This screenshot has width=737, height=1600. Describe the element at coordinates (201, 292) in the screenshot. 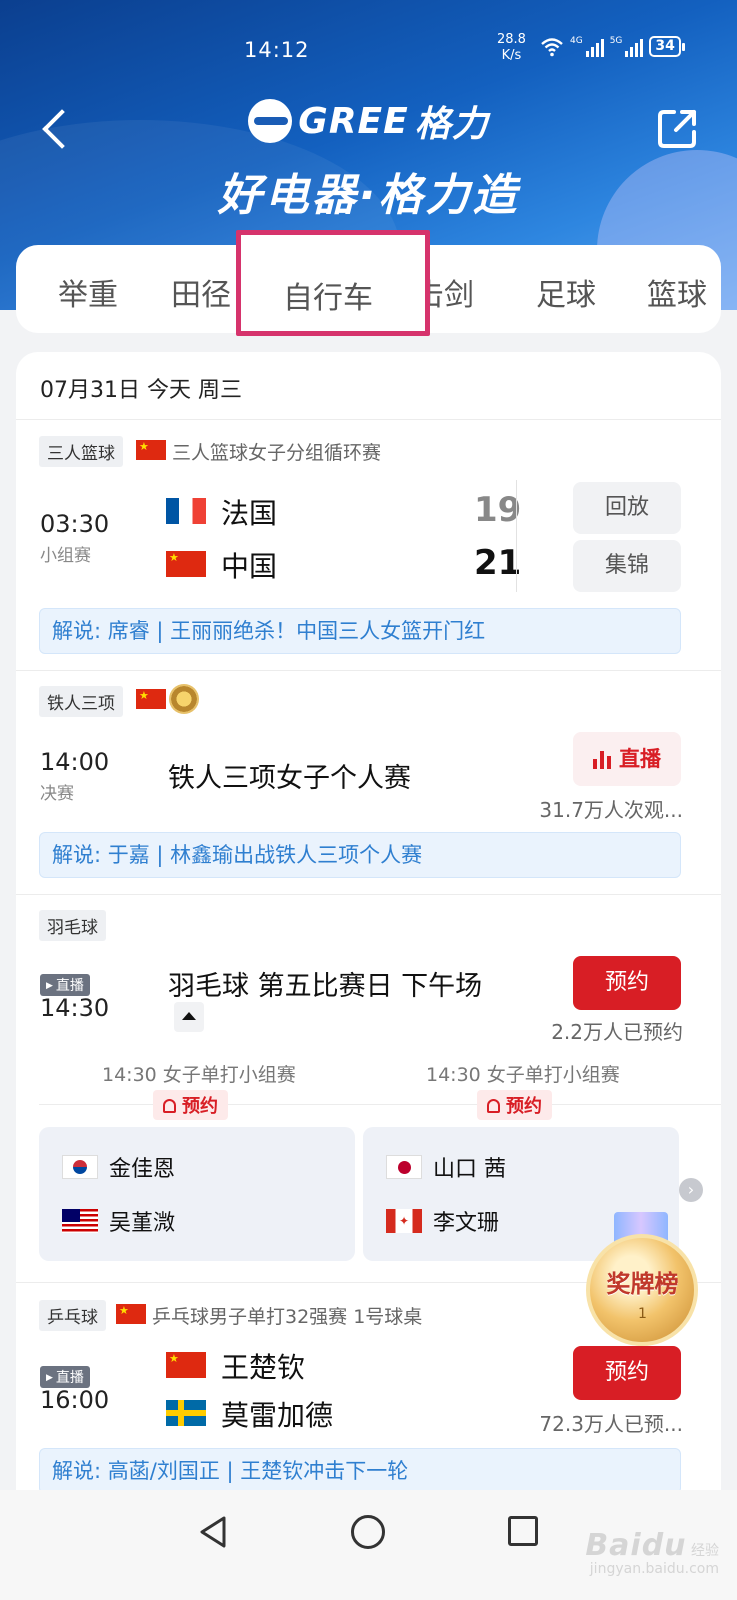

I see `tab-athletics: 田径` at that location.